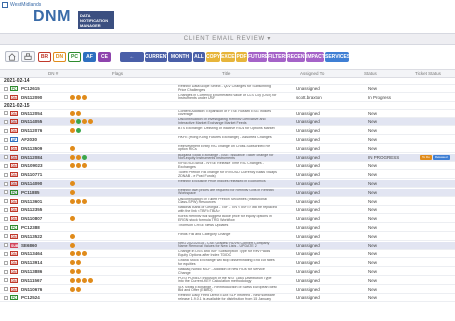  Describe the element at coordinates (44, 57) in the screenshot. I see `filter-br: BR` at that location.